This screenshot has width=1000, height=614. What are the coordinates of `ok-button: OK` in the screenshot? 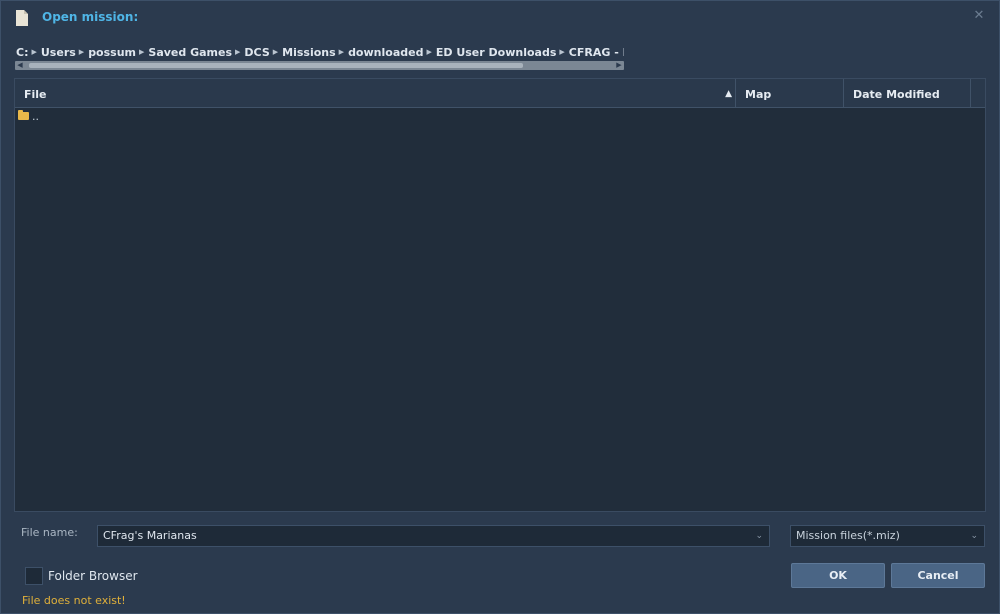 It's located at (838, 575).